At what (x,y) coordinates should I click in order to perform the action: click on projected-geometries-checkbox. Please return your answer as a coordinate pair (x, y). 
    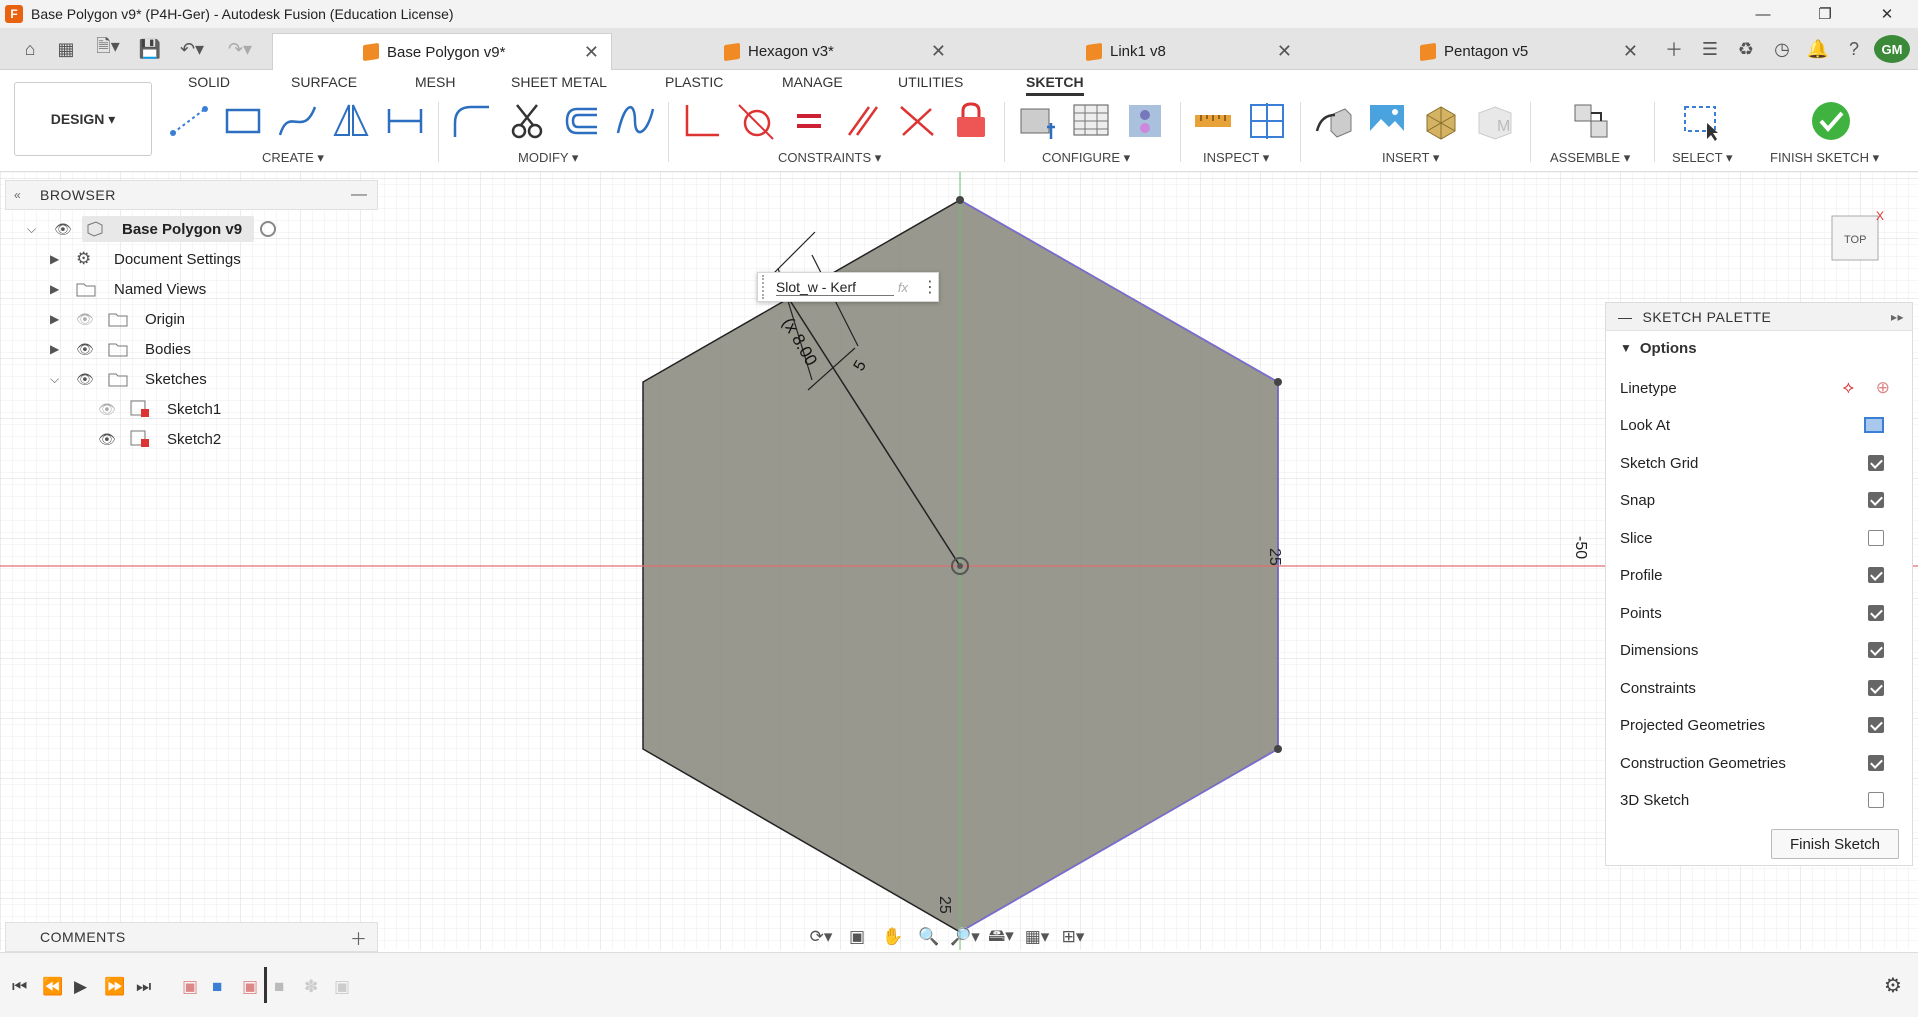
    Looking at the image, I should click on (1876, 725).